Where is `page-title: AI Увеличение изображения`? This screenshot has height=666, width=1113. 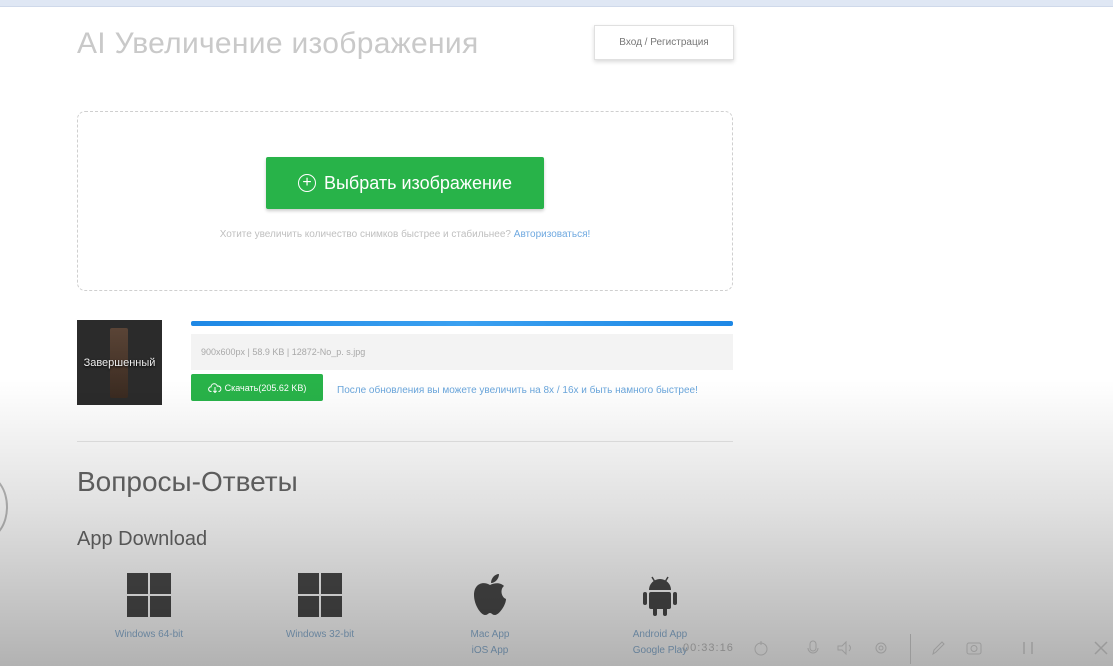 page-title: AI Увеличение изображения is located at coordinates (278, 43).